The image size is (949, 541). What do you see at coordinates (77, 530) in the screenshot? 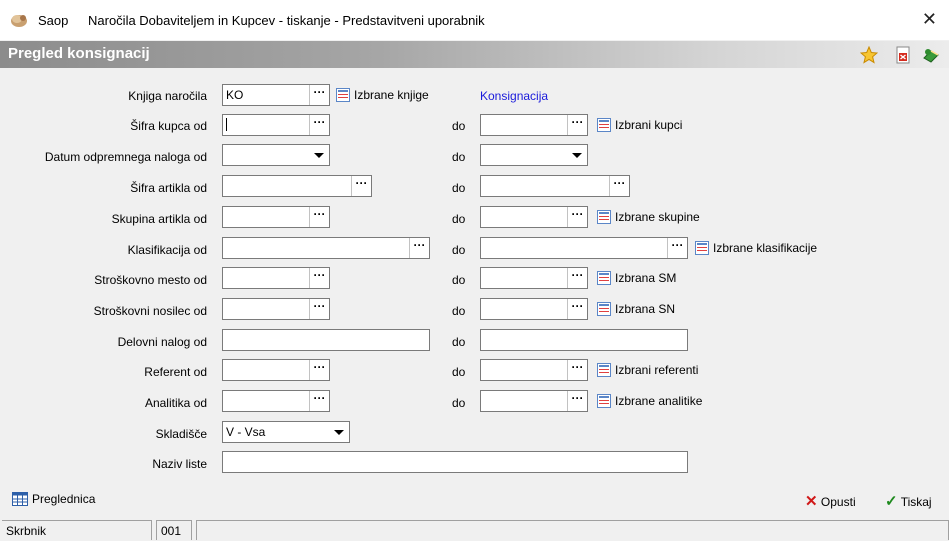
I see `status-user: Skrbnik` at bounding box center [77, 530].